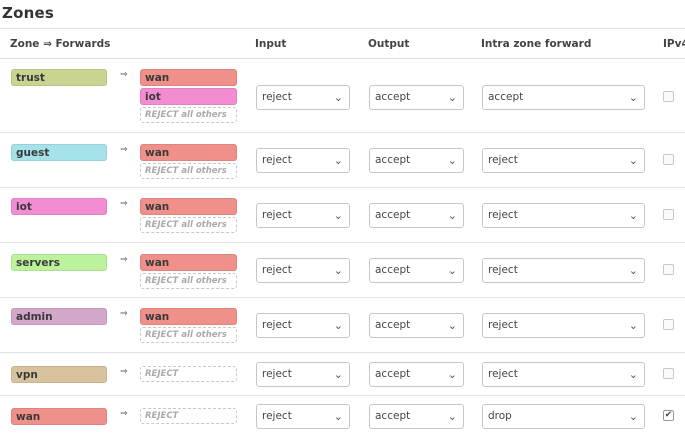 The height and width of the screenshot is (439, 685). I want to click on intra-select-value: drop, so click(500, 416).